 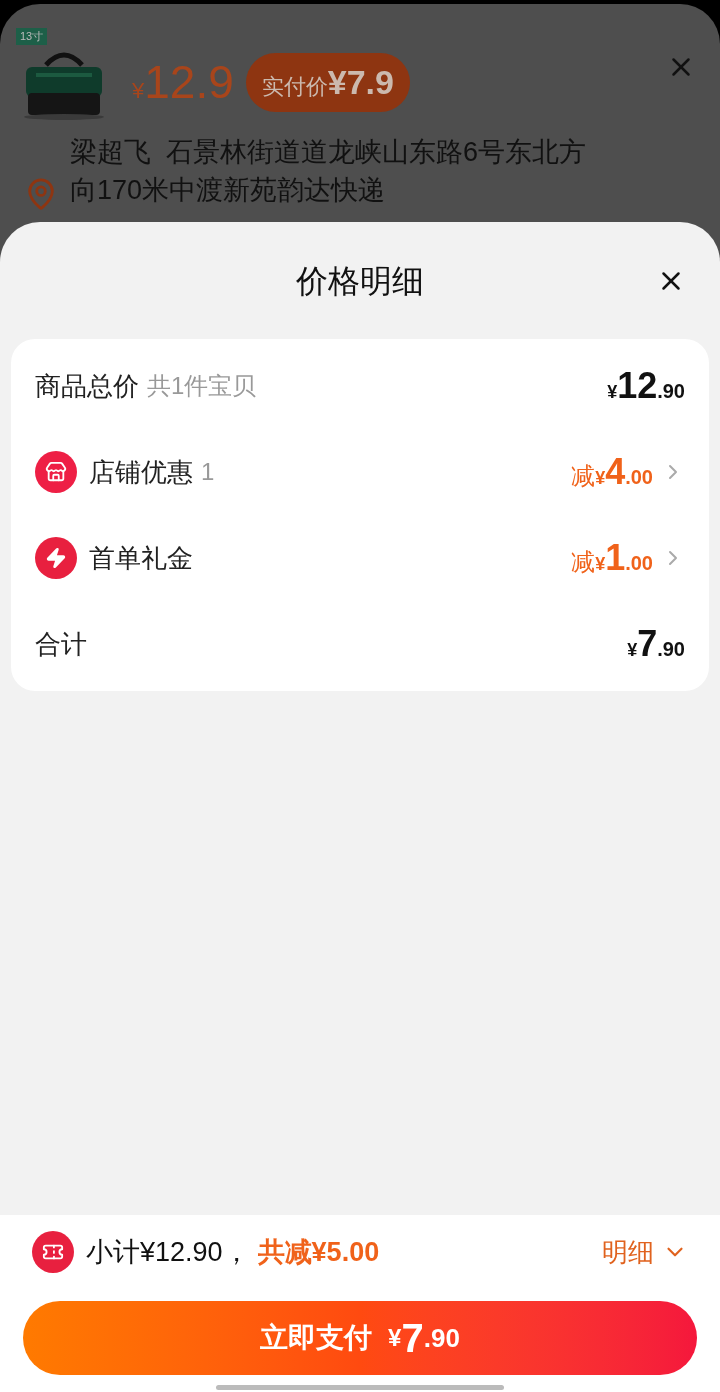 I want to click on product-tag: 13寸, so click(x=32, y=36).